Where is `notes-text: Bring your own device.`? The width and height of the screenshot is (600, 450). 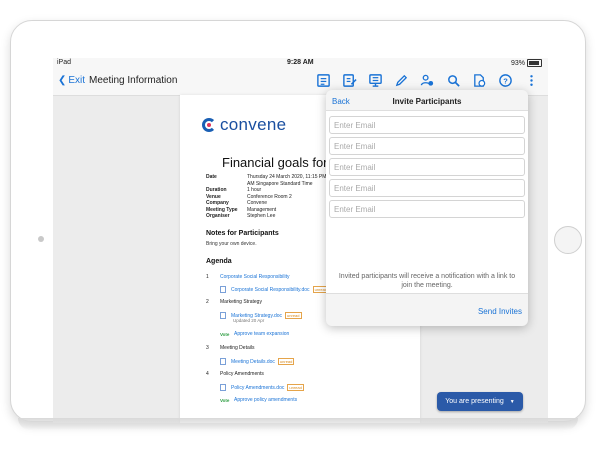
notes-text: Bring your own device. is located at coordinates (231, 244).